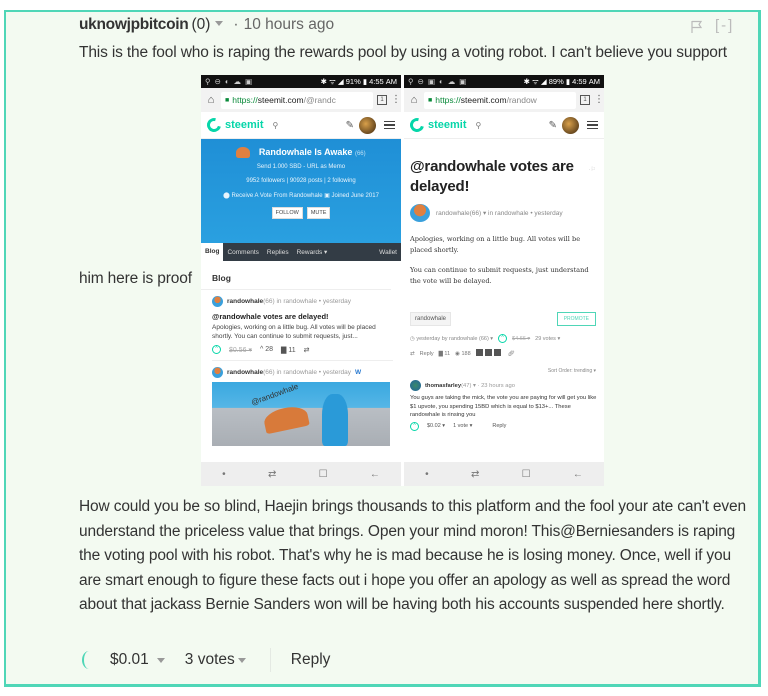 The width and height of the screenshot is (768, 696). Describe the element at coordinates (311, 660) in the screenshot. I see `reply-button: Reply` at that location.